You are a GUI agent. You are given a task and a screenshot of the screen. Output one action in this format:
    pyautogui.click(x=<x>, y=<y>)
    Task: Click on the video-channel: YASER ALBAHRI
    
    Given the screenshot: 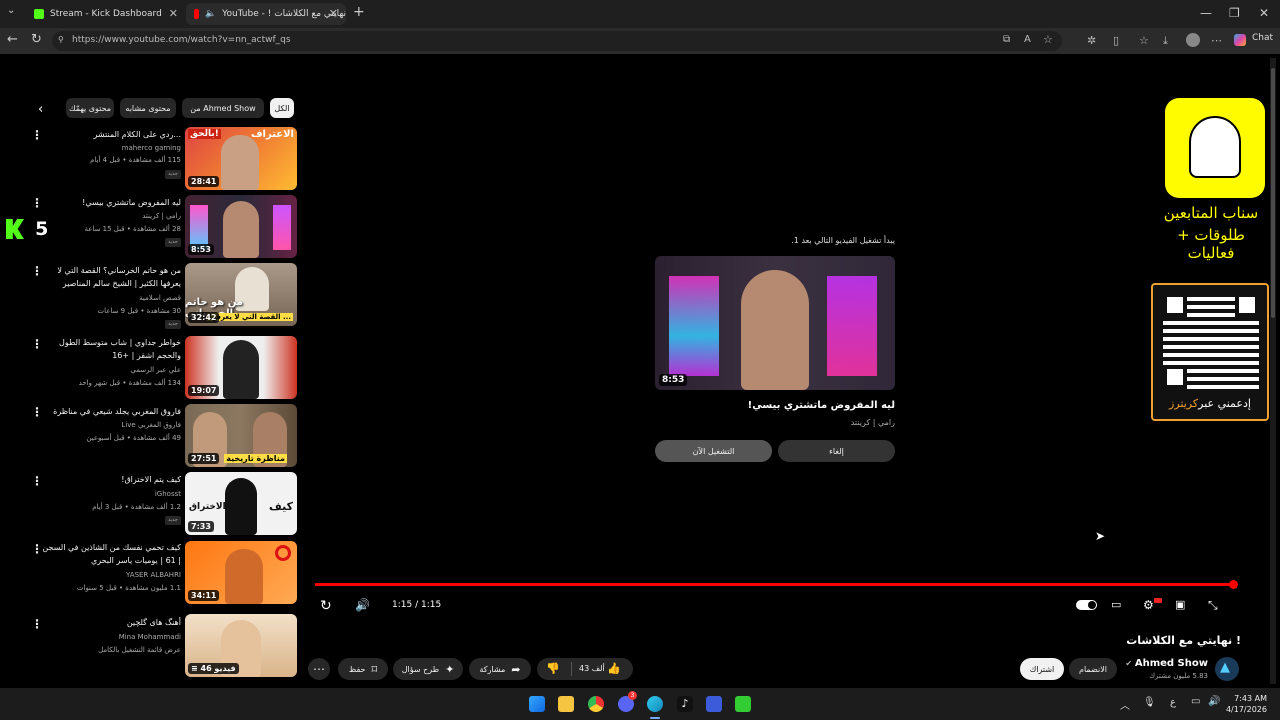 What is the action you would take?
    pyautogui.click(x=111, y=575)
    